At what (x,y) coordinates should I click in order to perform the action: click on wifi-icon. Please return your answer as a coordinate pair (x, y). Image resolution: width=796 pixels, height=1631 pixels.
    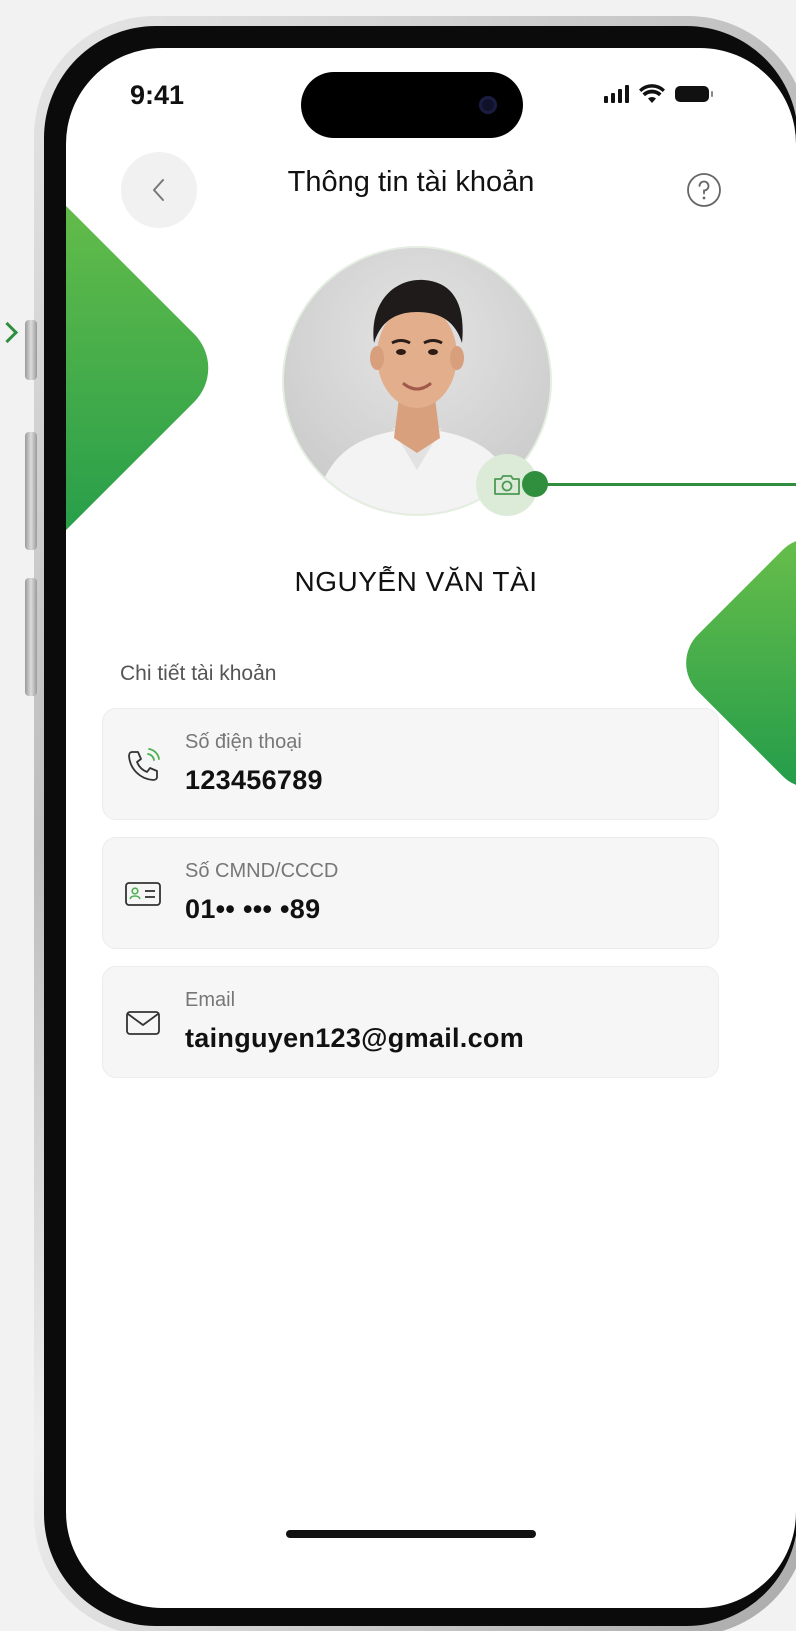
    Looking at the image, I should click on (652, 93).